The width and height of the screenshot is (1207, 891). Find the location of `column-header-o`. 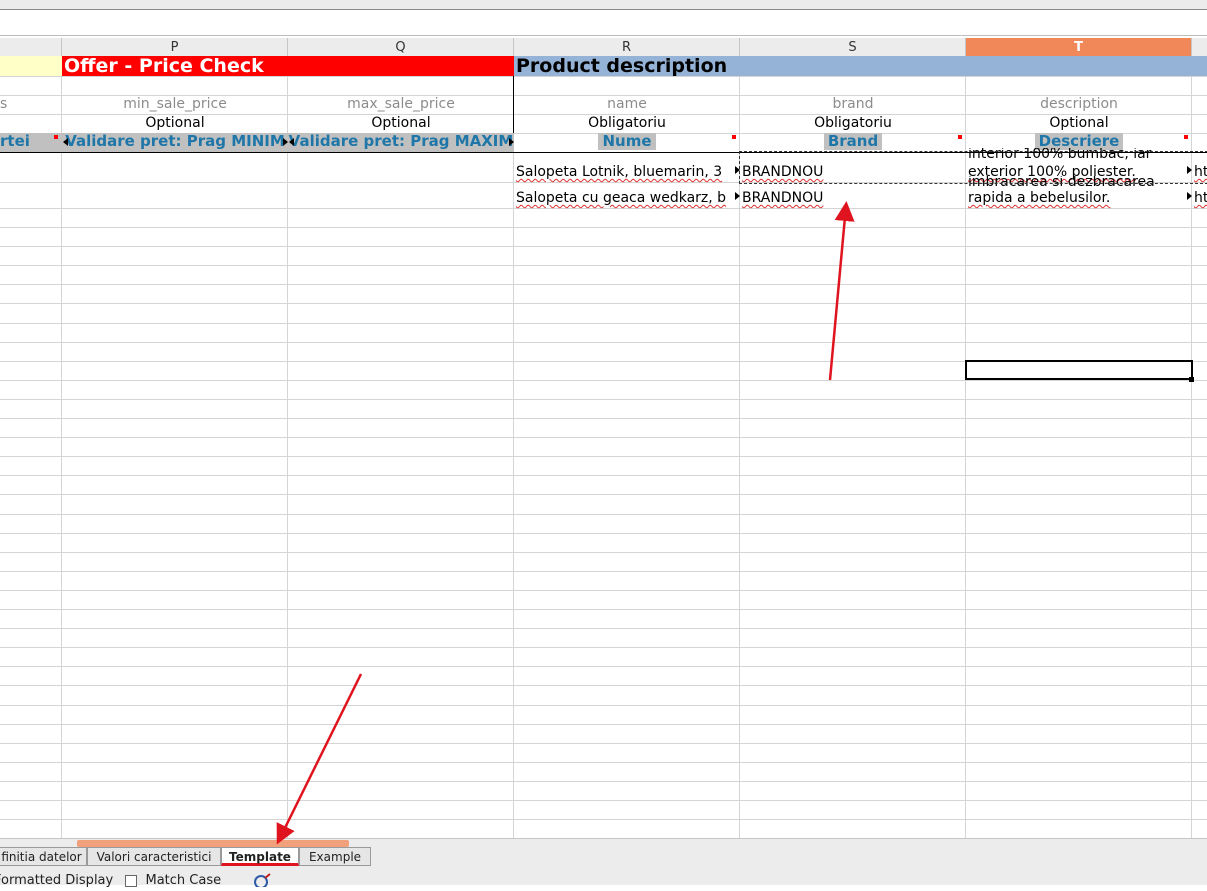

column-header-o is located at coordinates (31, 47).